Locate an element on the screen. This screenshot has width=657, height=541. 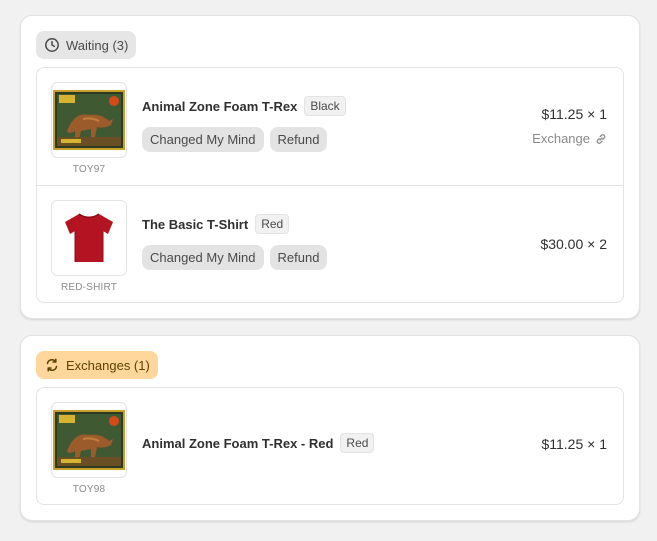
sku-label: TOY98 is located at coordinates (89, 489).